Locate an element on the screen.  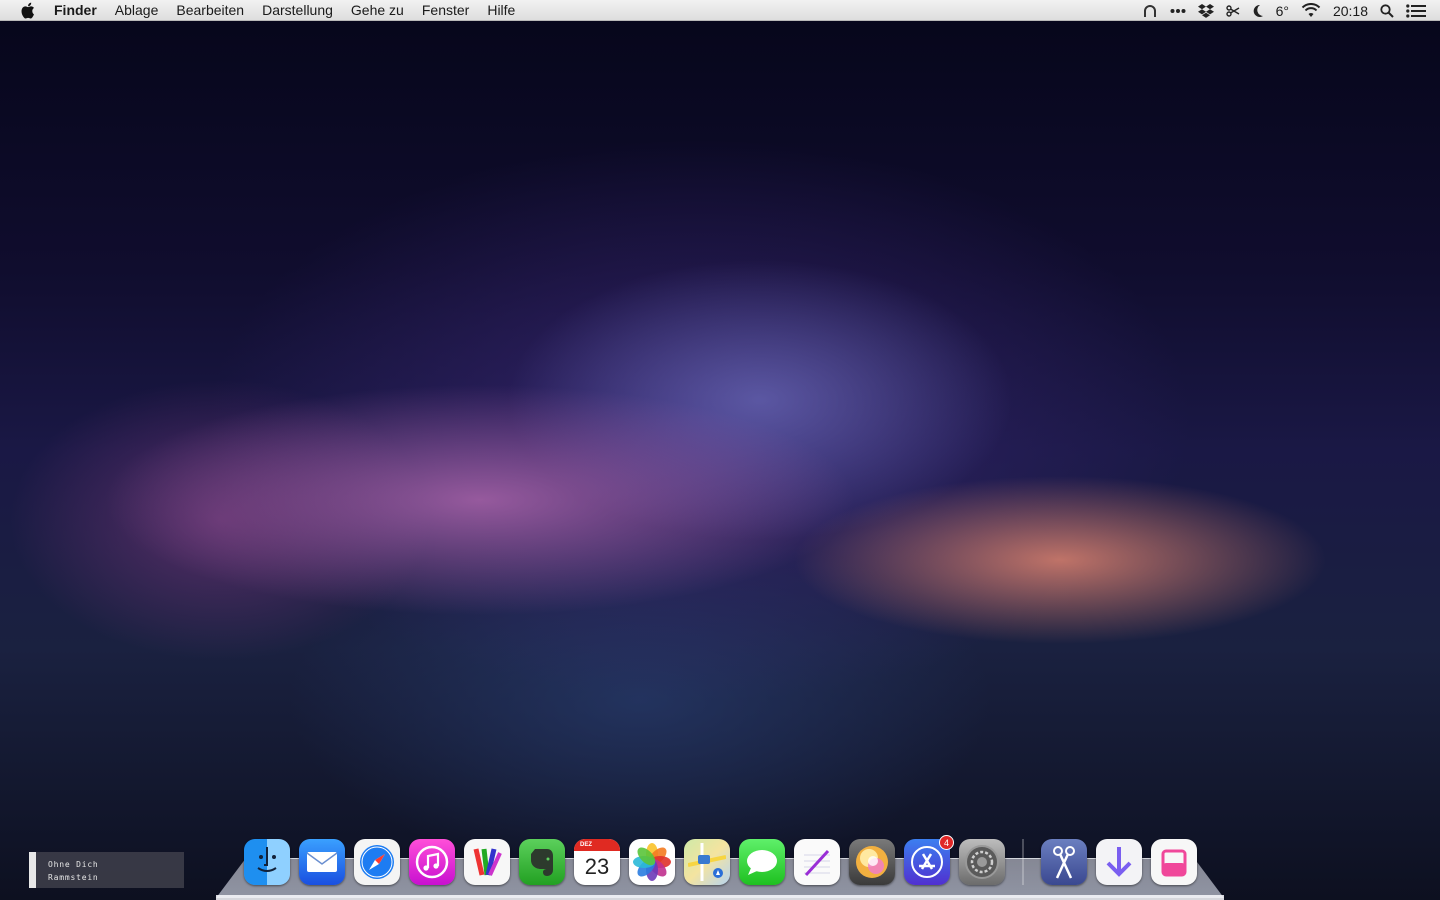
wifi-icon is located at coordinates (1311, 10).